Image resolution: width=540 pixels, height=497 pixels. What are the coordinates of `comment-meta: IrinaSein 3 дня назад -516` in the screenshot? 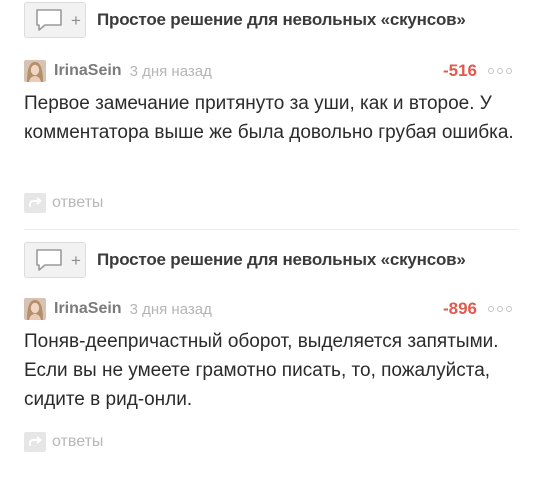 It's located at (270, 71).